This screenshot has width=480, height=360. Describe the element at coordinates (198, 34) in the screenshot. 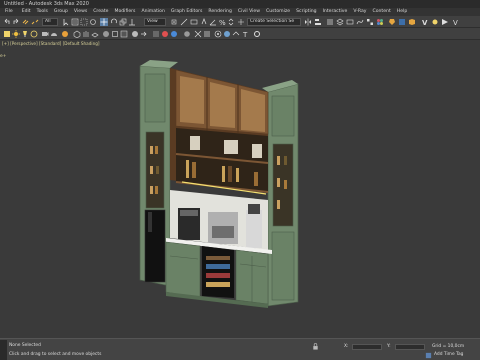

I see `vray-clipper-icon` at that location.